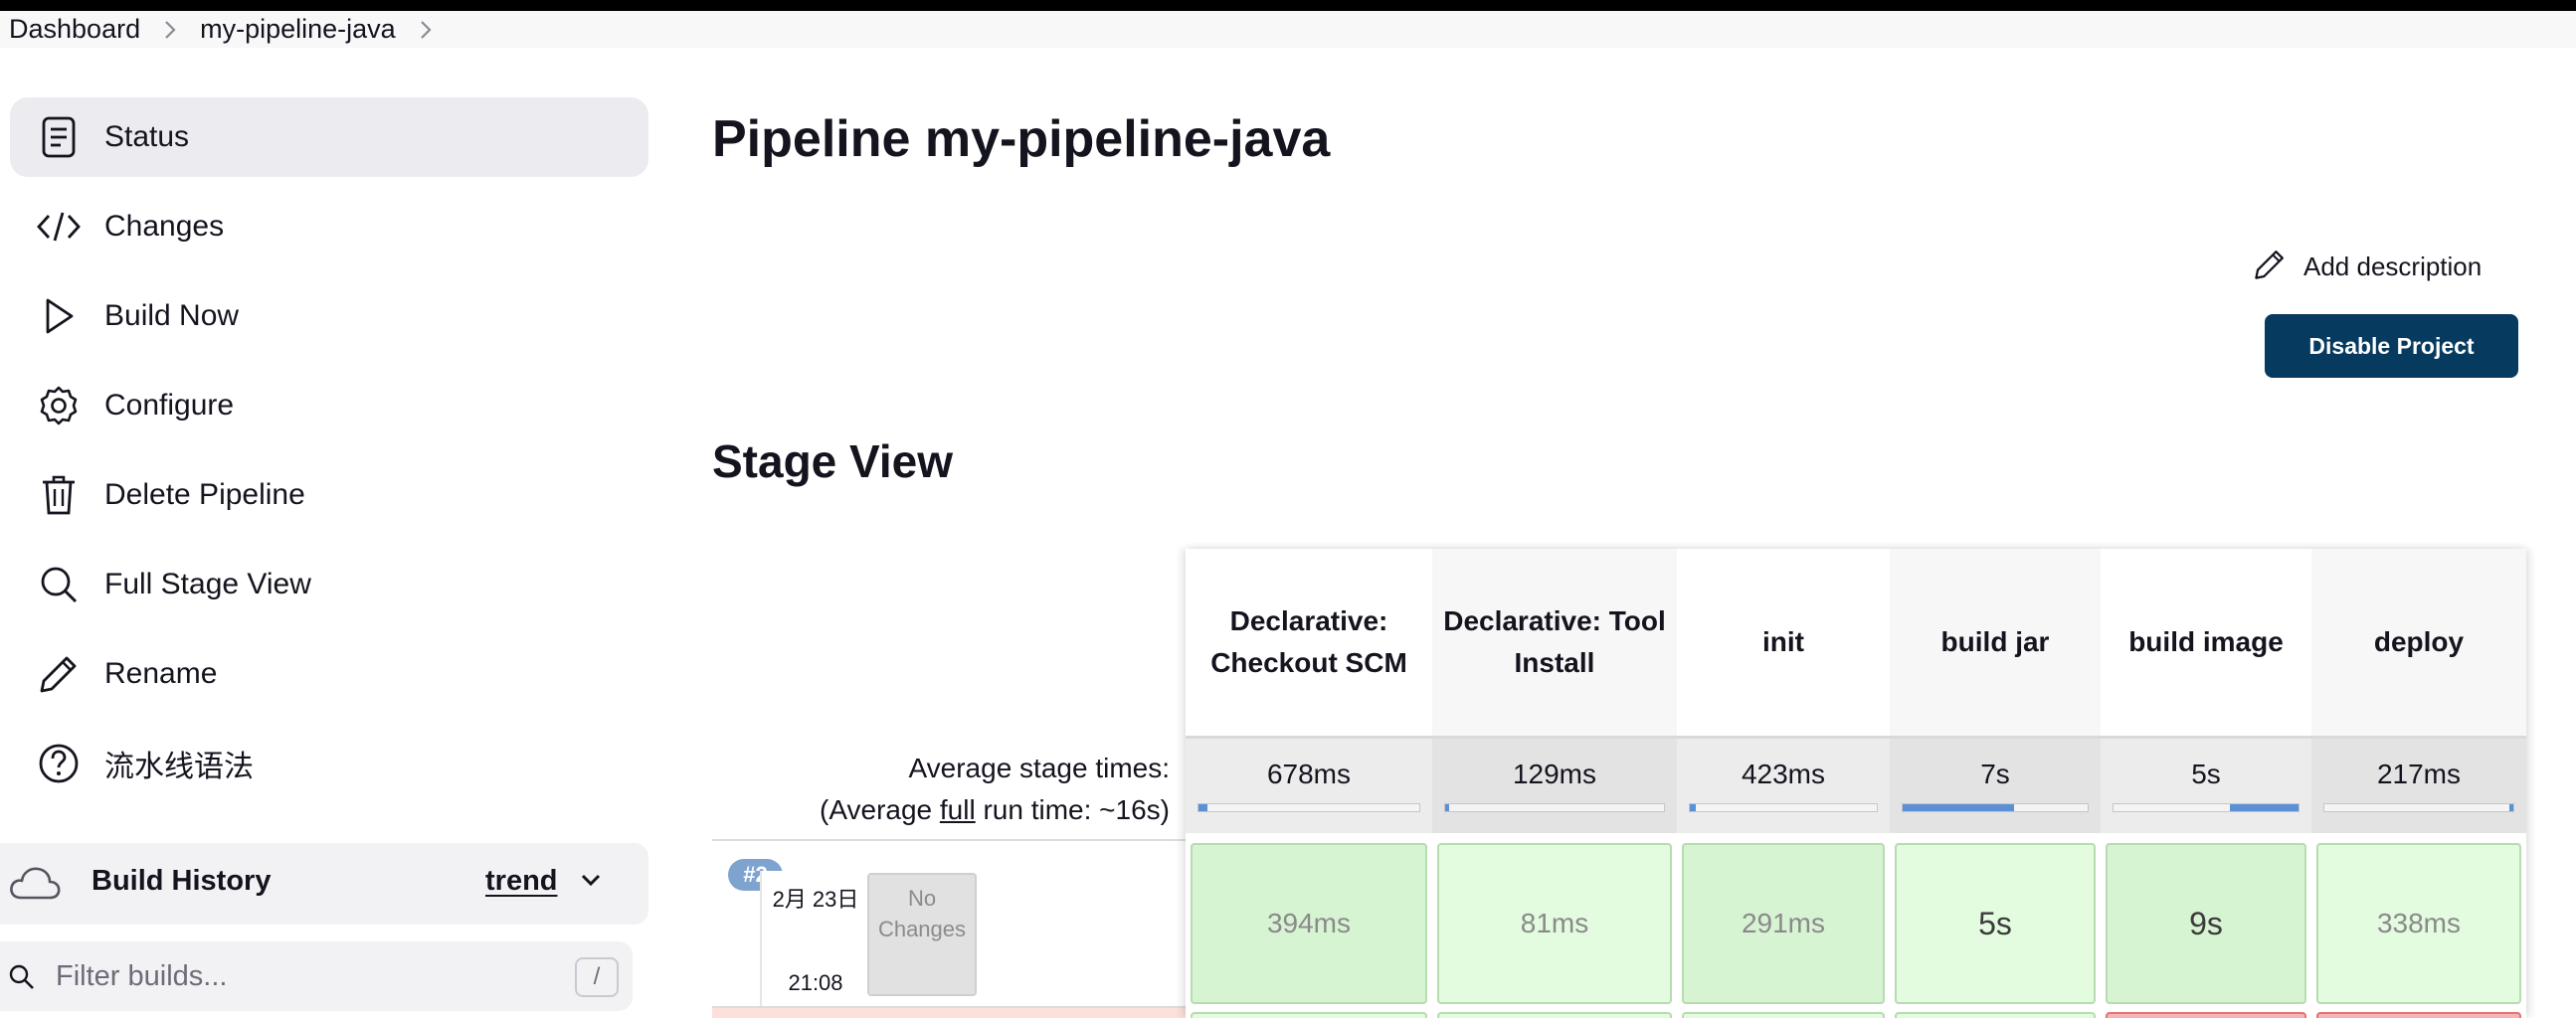 This screenshot has width=2576, height=1018. I want to click on avg-label-prefix: (Average, so click(880, 809).